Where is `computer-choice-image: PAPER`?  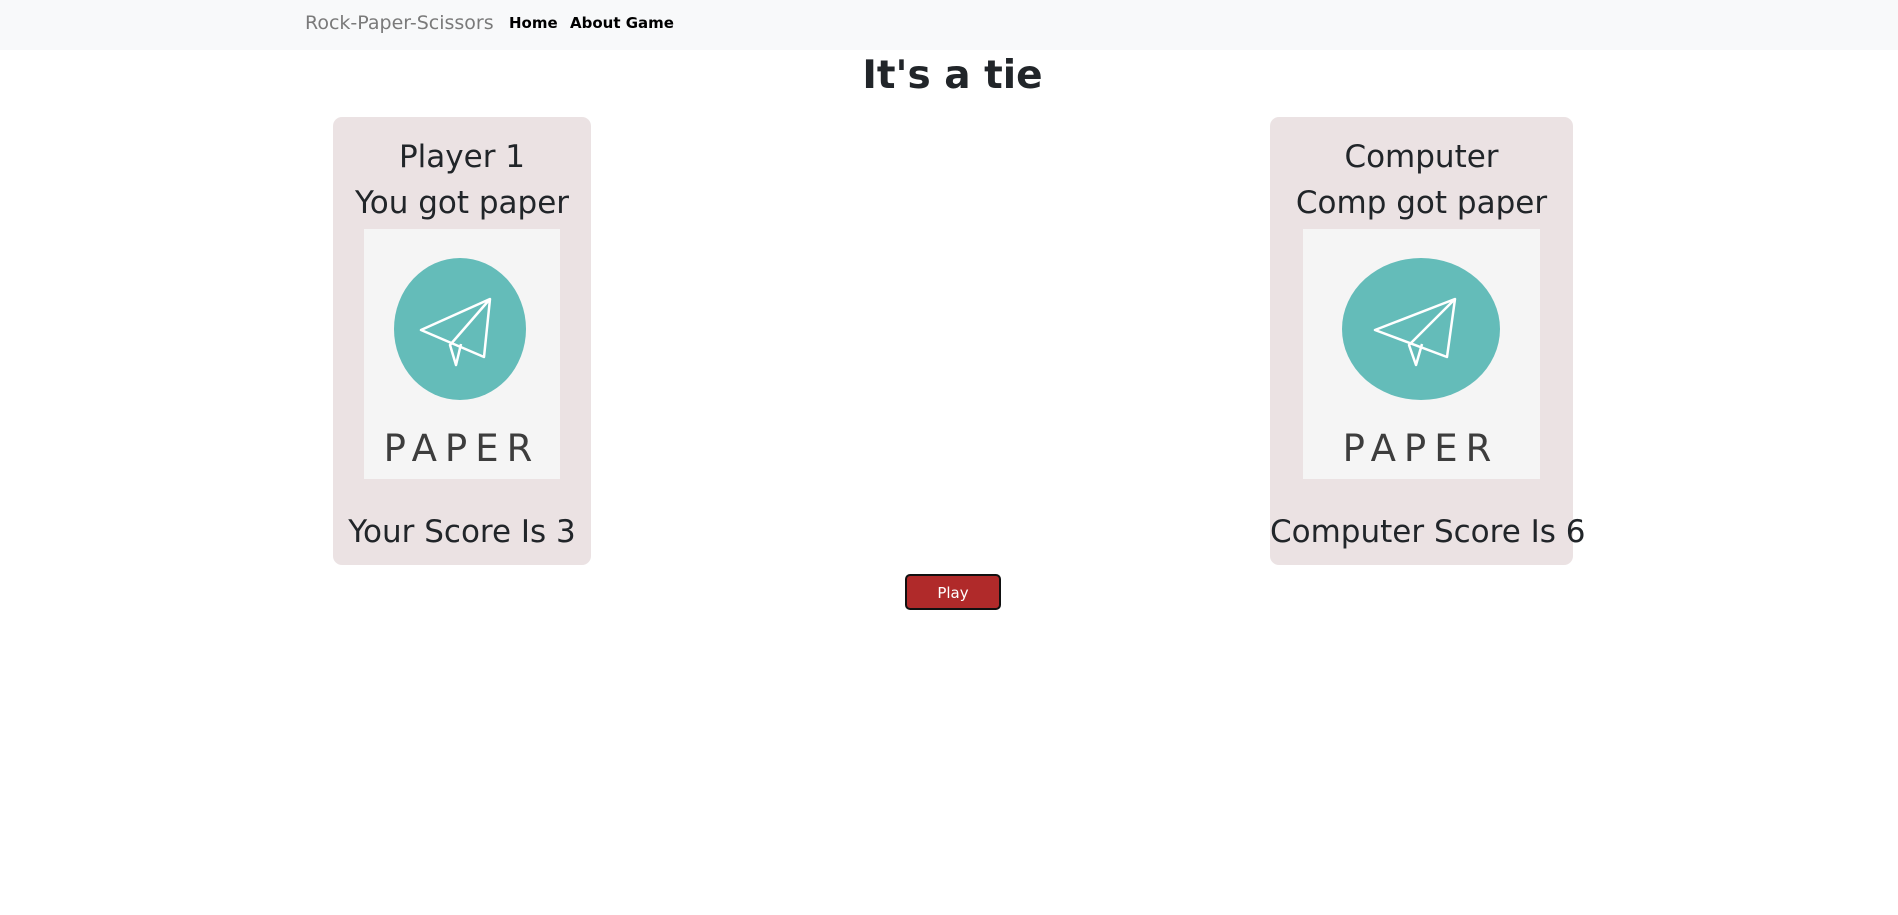
computer-choice-image: PAPER is located at coordinates (1421, 354).